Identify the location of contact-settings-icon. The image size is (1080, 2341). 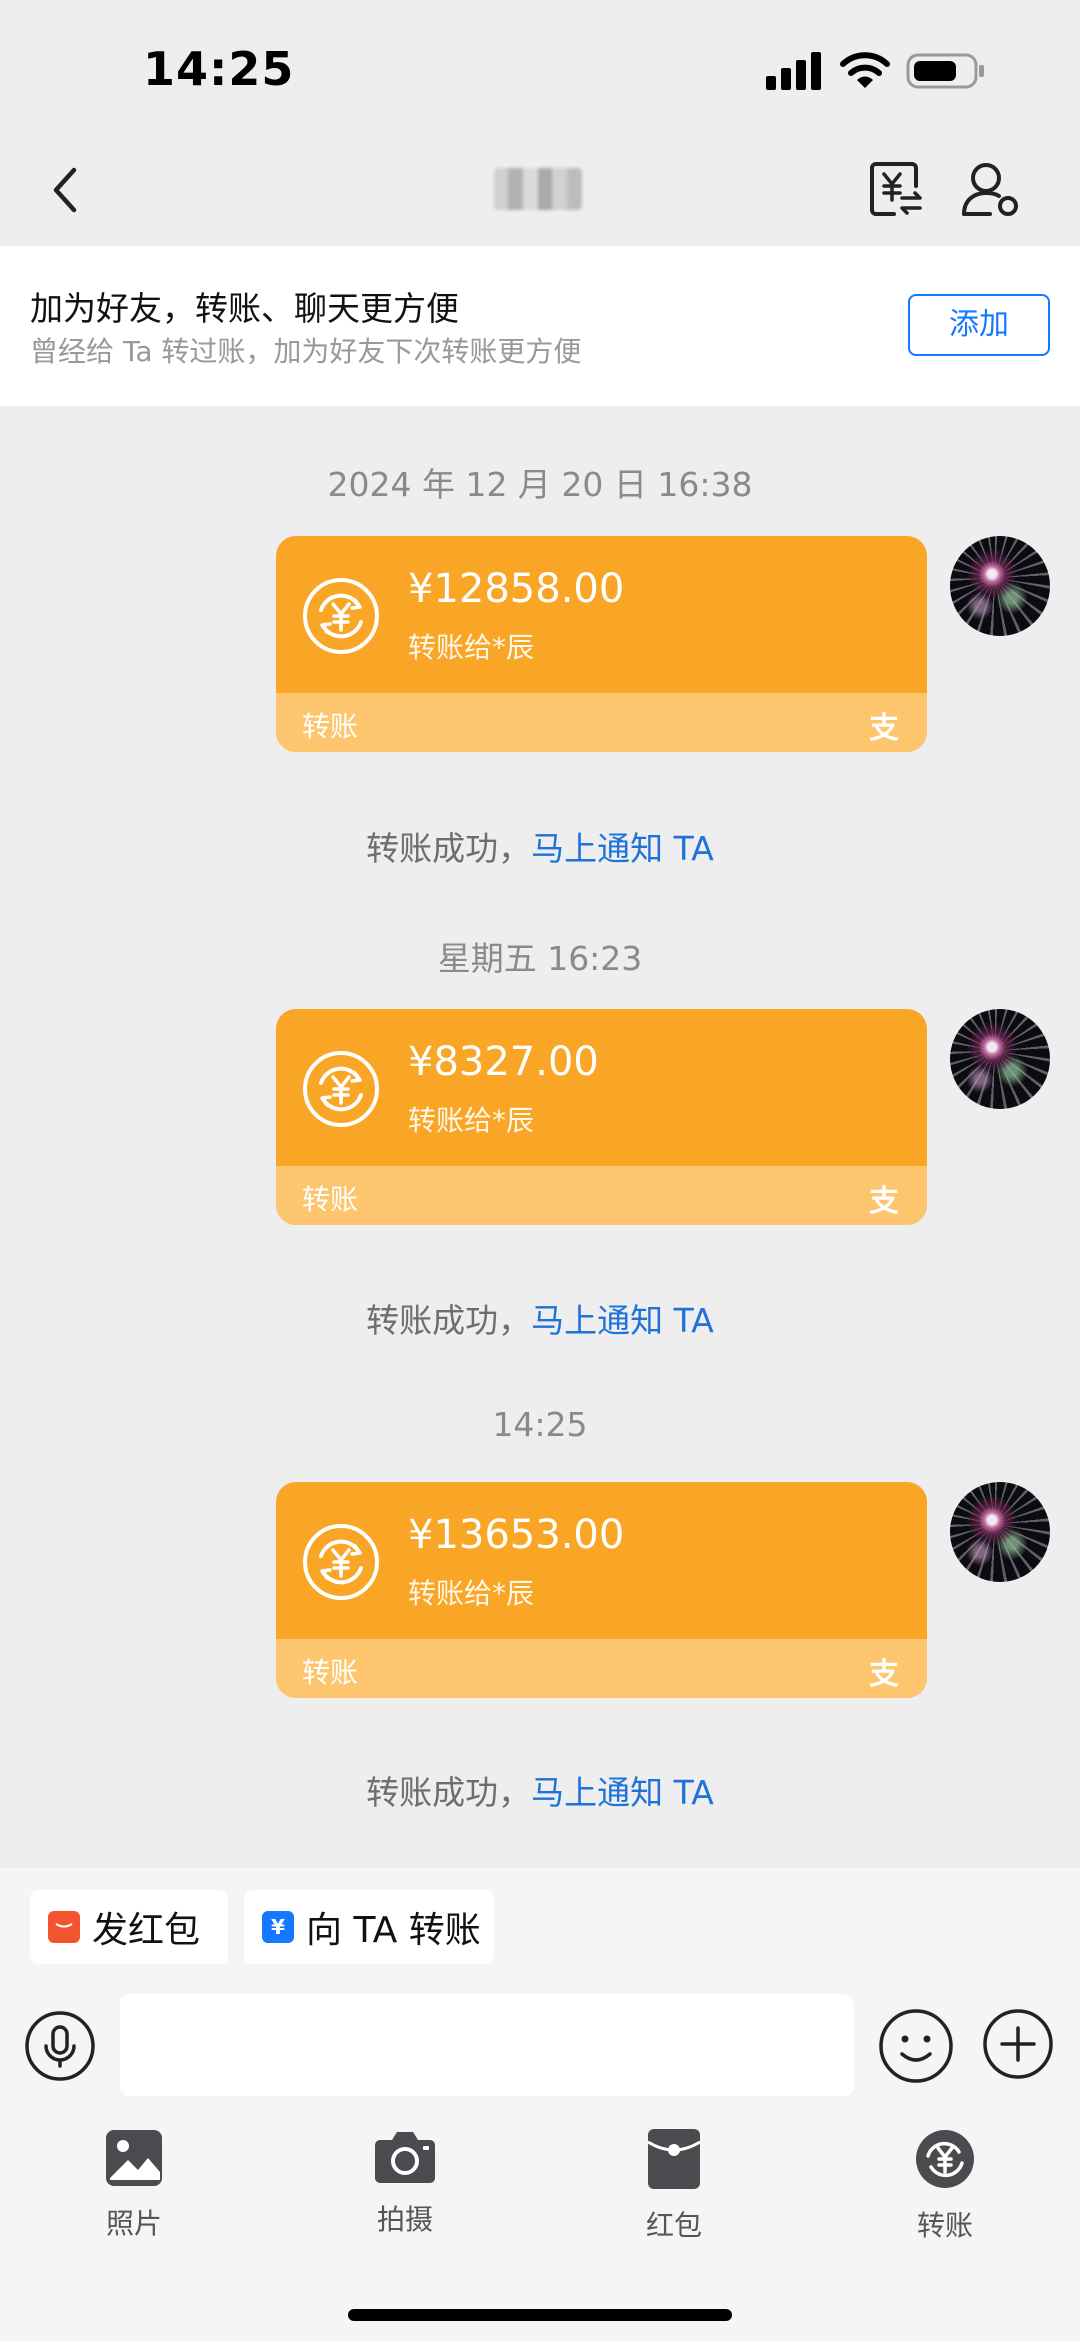
(991, 190).